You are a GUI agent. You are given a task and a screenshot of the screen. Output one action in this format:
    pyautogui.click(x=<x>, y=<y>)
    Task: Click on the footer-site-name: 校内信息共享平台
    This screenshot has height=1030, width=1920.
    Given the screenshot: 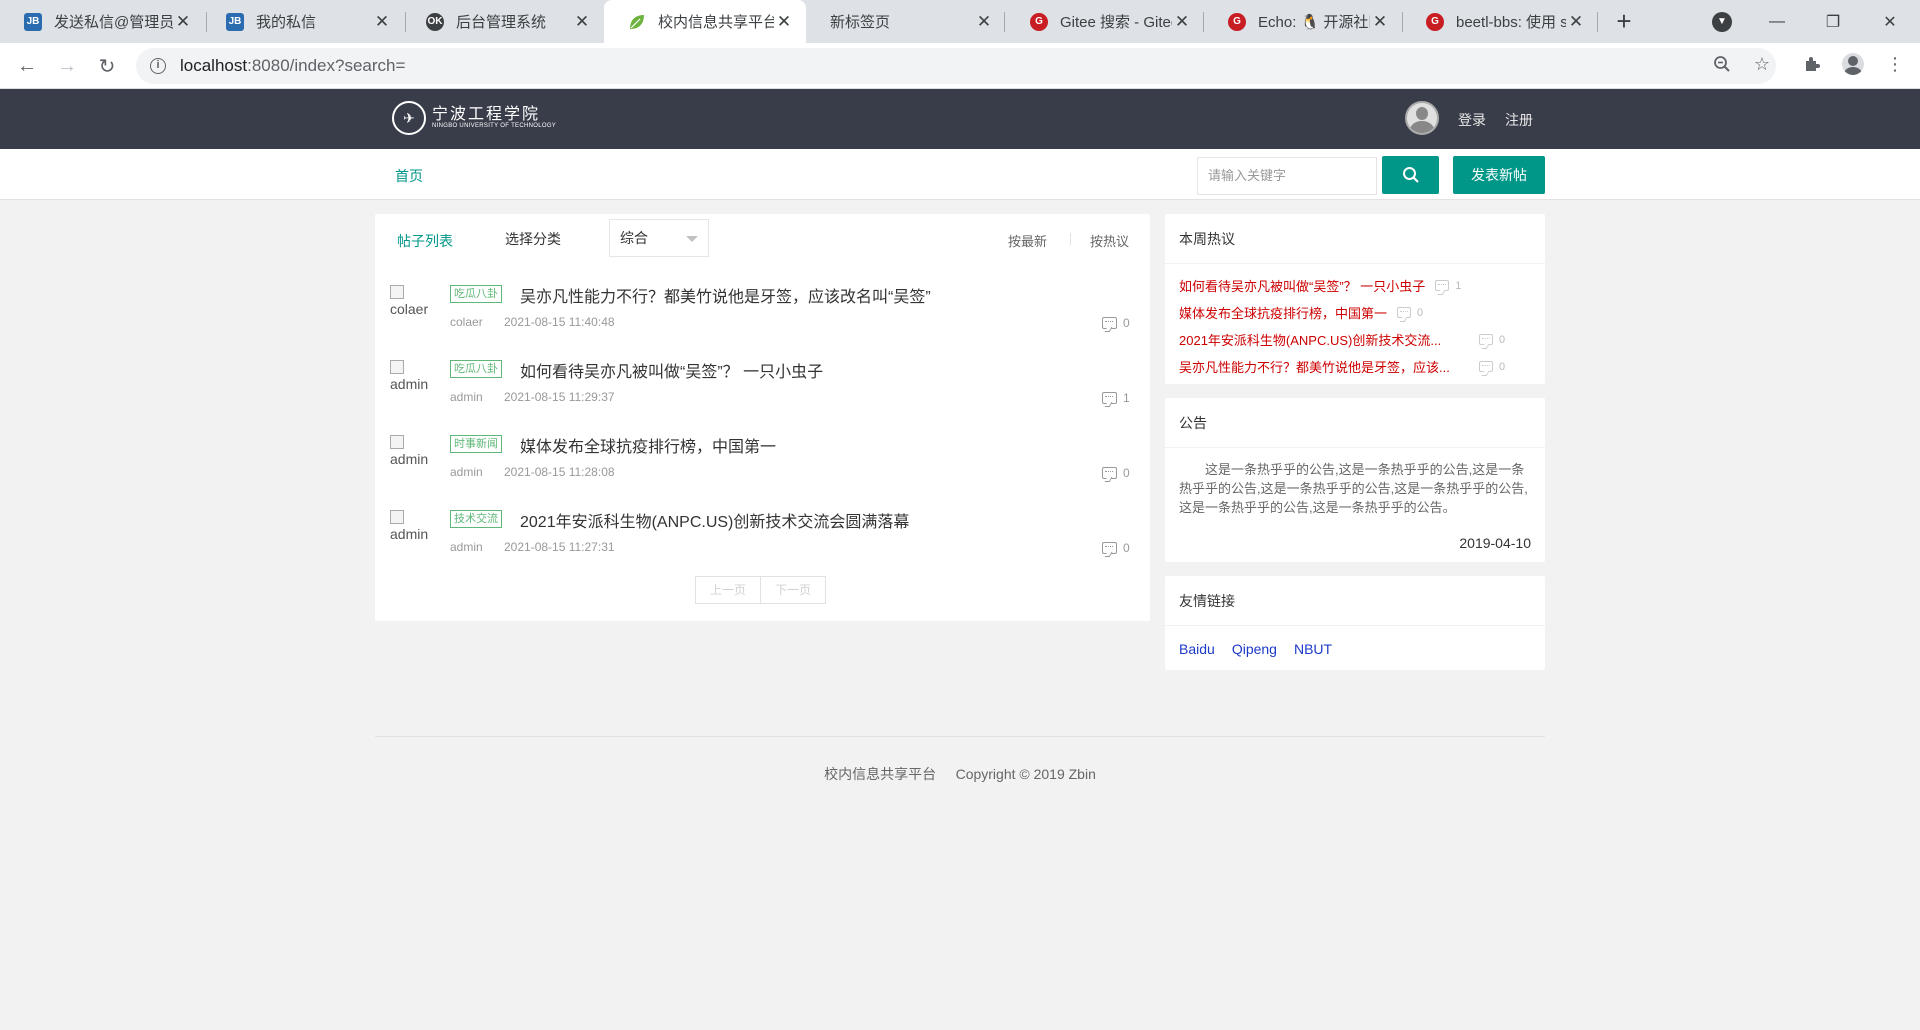 What is the action you would take?
    pyautogui.click(x=880, y=774)
    